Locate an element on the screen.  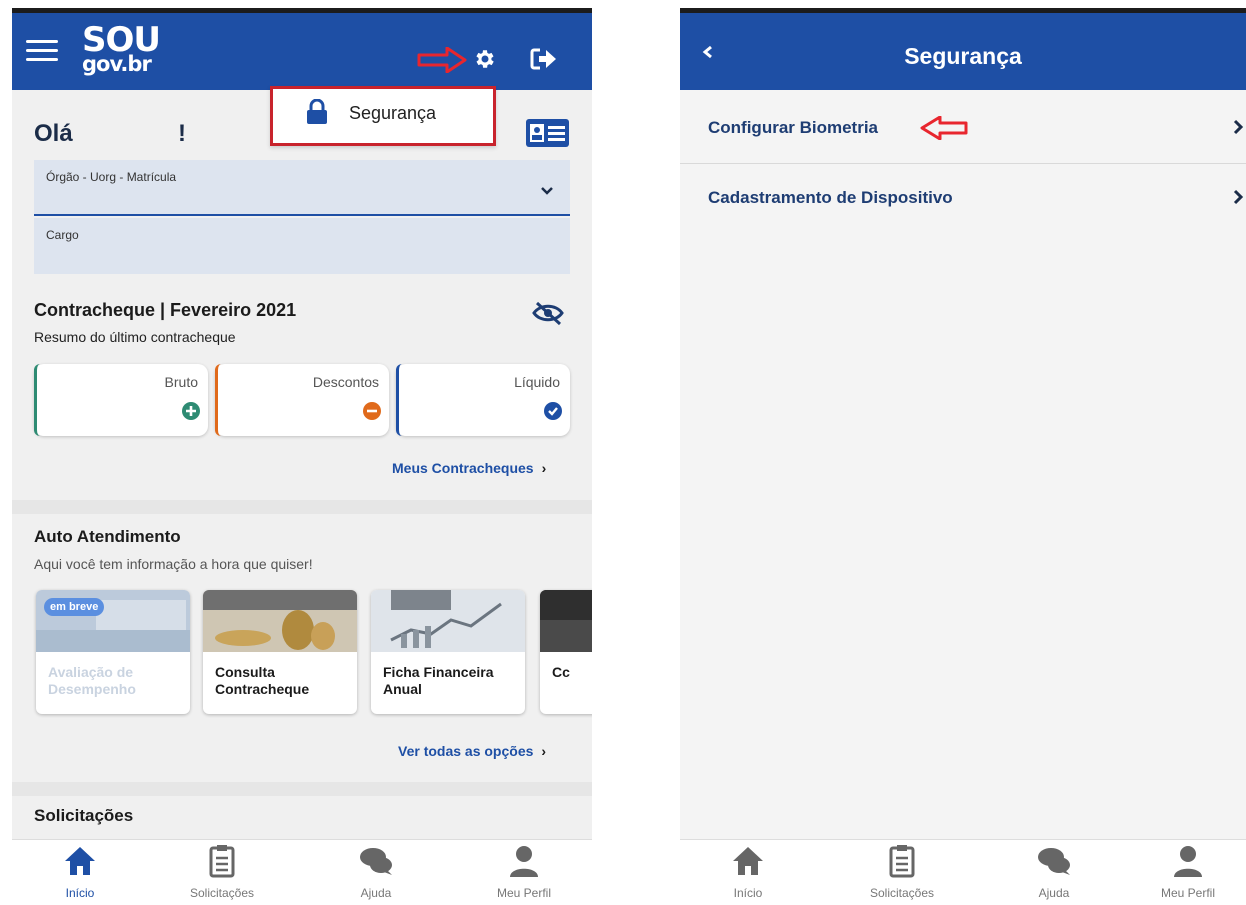
check-circle-icon is located at coordinates (553, 411).